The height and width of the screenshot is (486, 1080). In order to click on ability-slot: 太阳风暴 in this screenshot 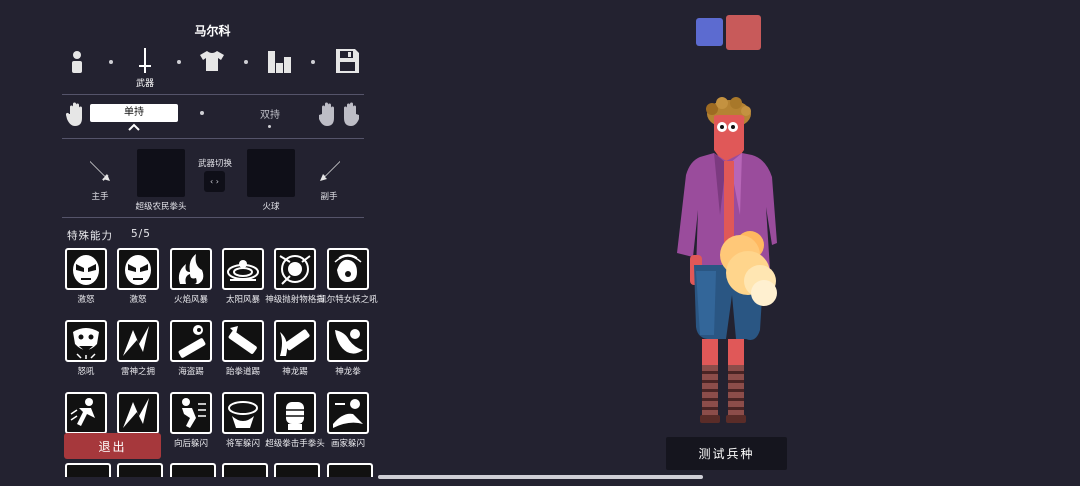, I will do `click(243, 277)`.